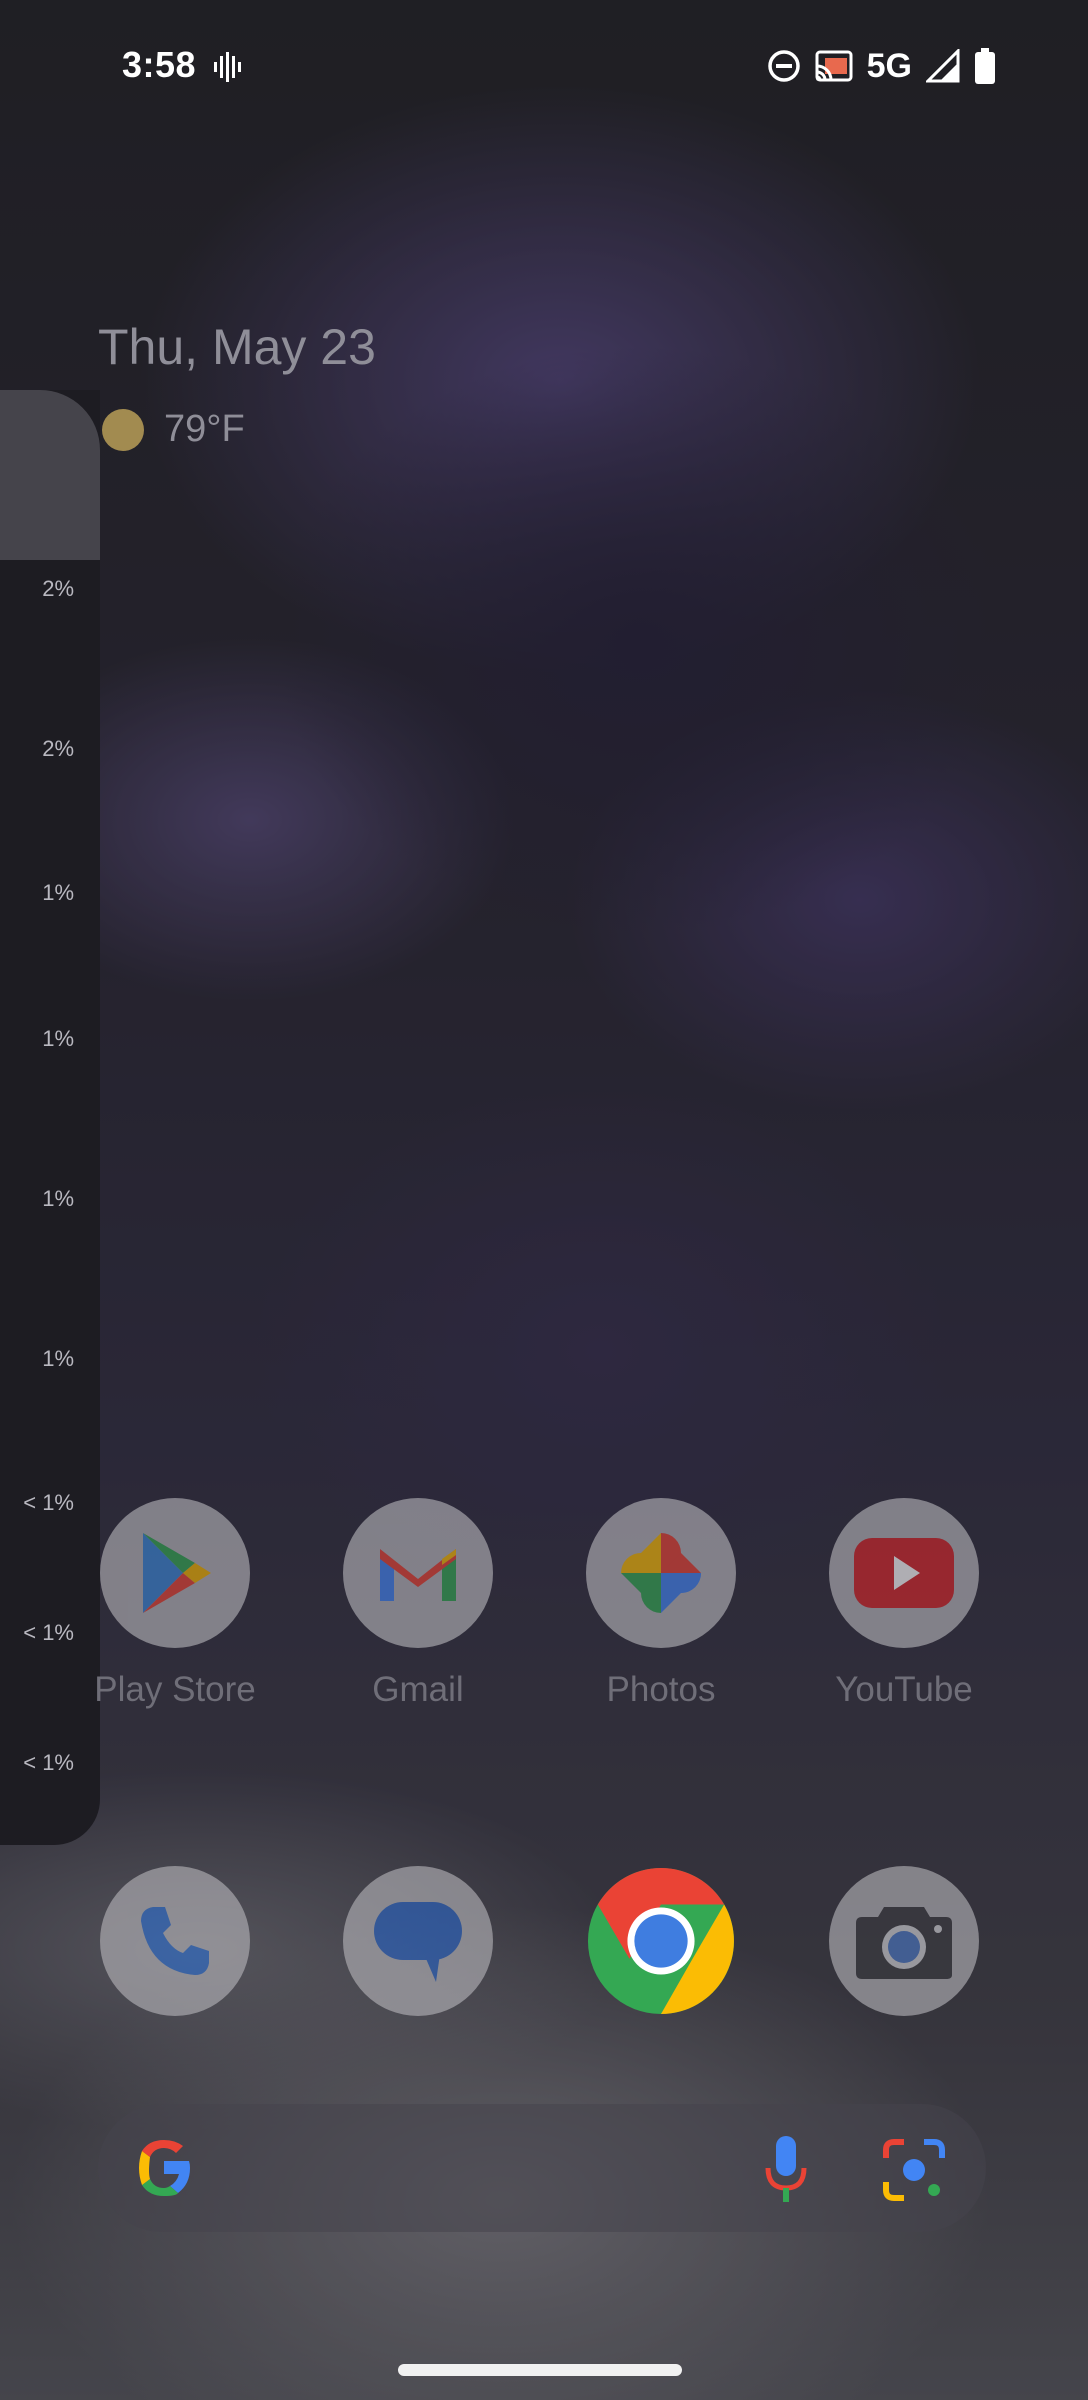 Image resolution: width=1088 pixels, height=2400 pixels. Describe the element at coordinates (661, 1689) in the screenshot. I see `app-label: Photos` at that location.